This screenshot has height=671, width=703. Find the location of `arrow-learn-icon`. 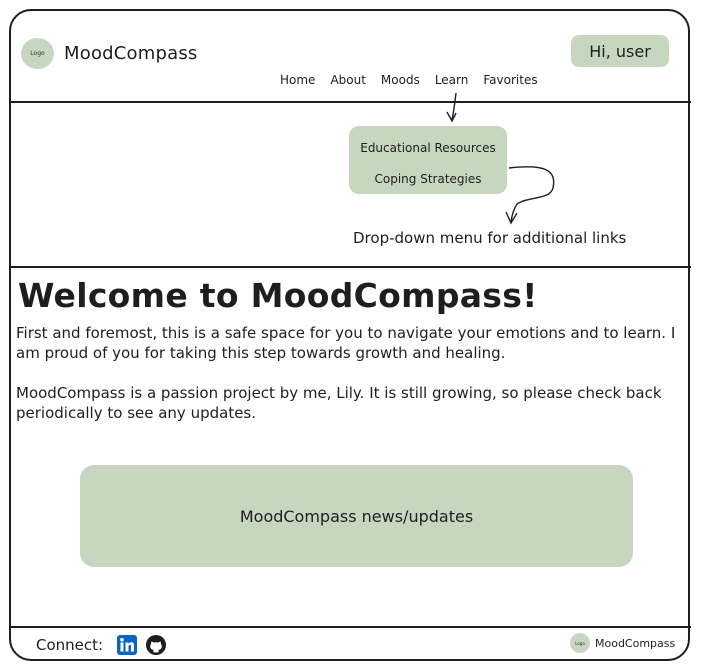

arrow-learn-icon is located at coordinates (451, 107).